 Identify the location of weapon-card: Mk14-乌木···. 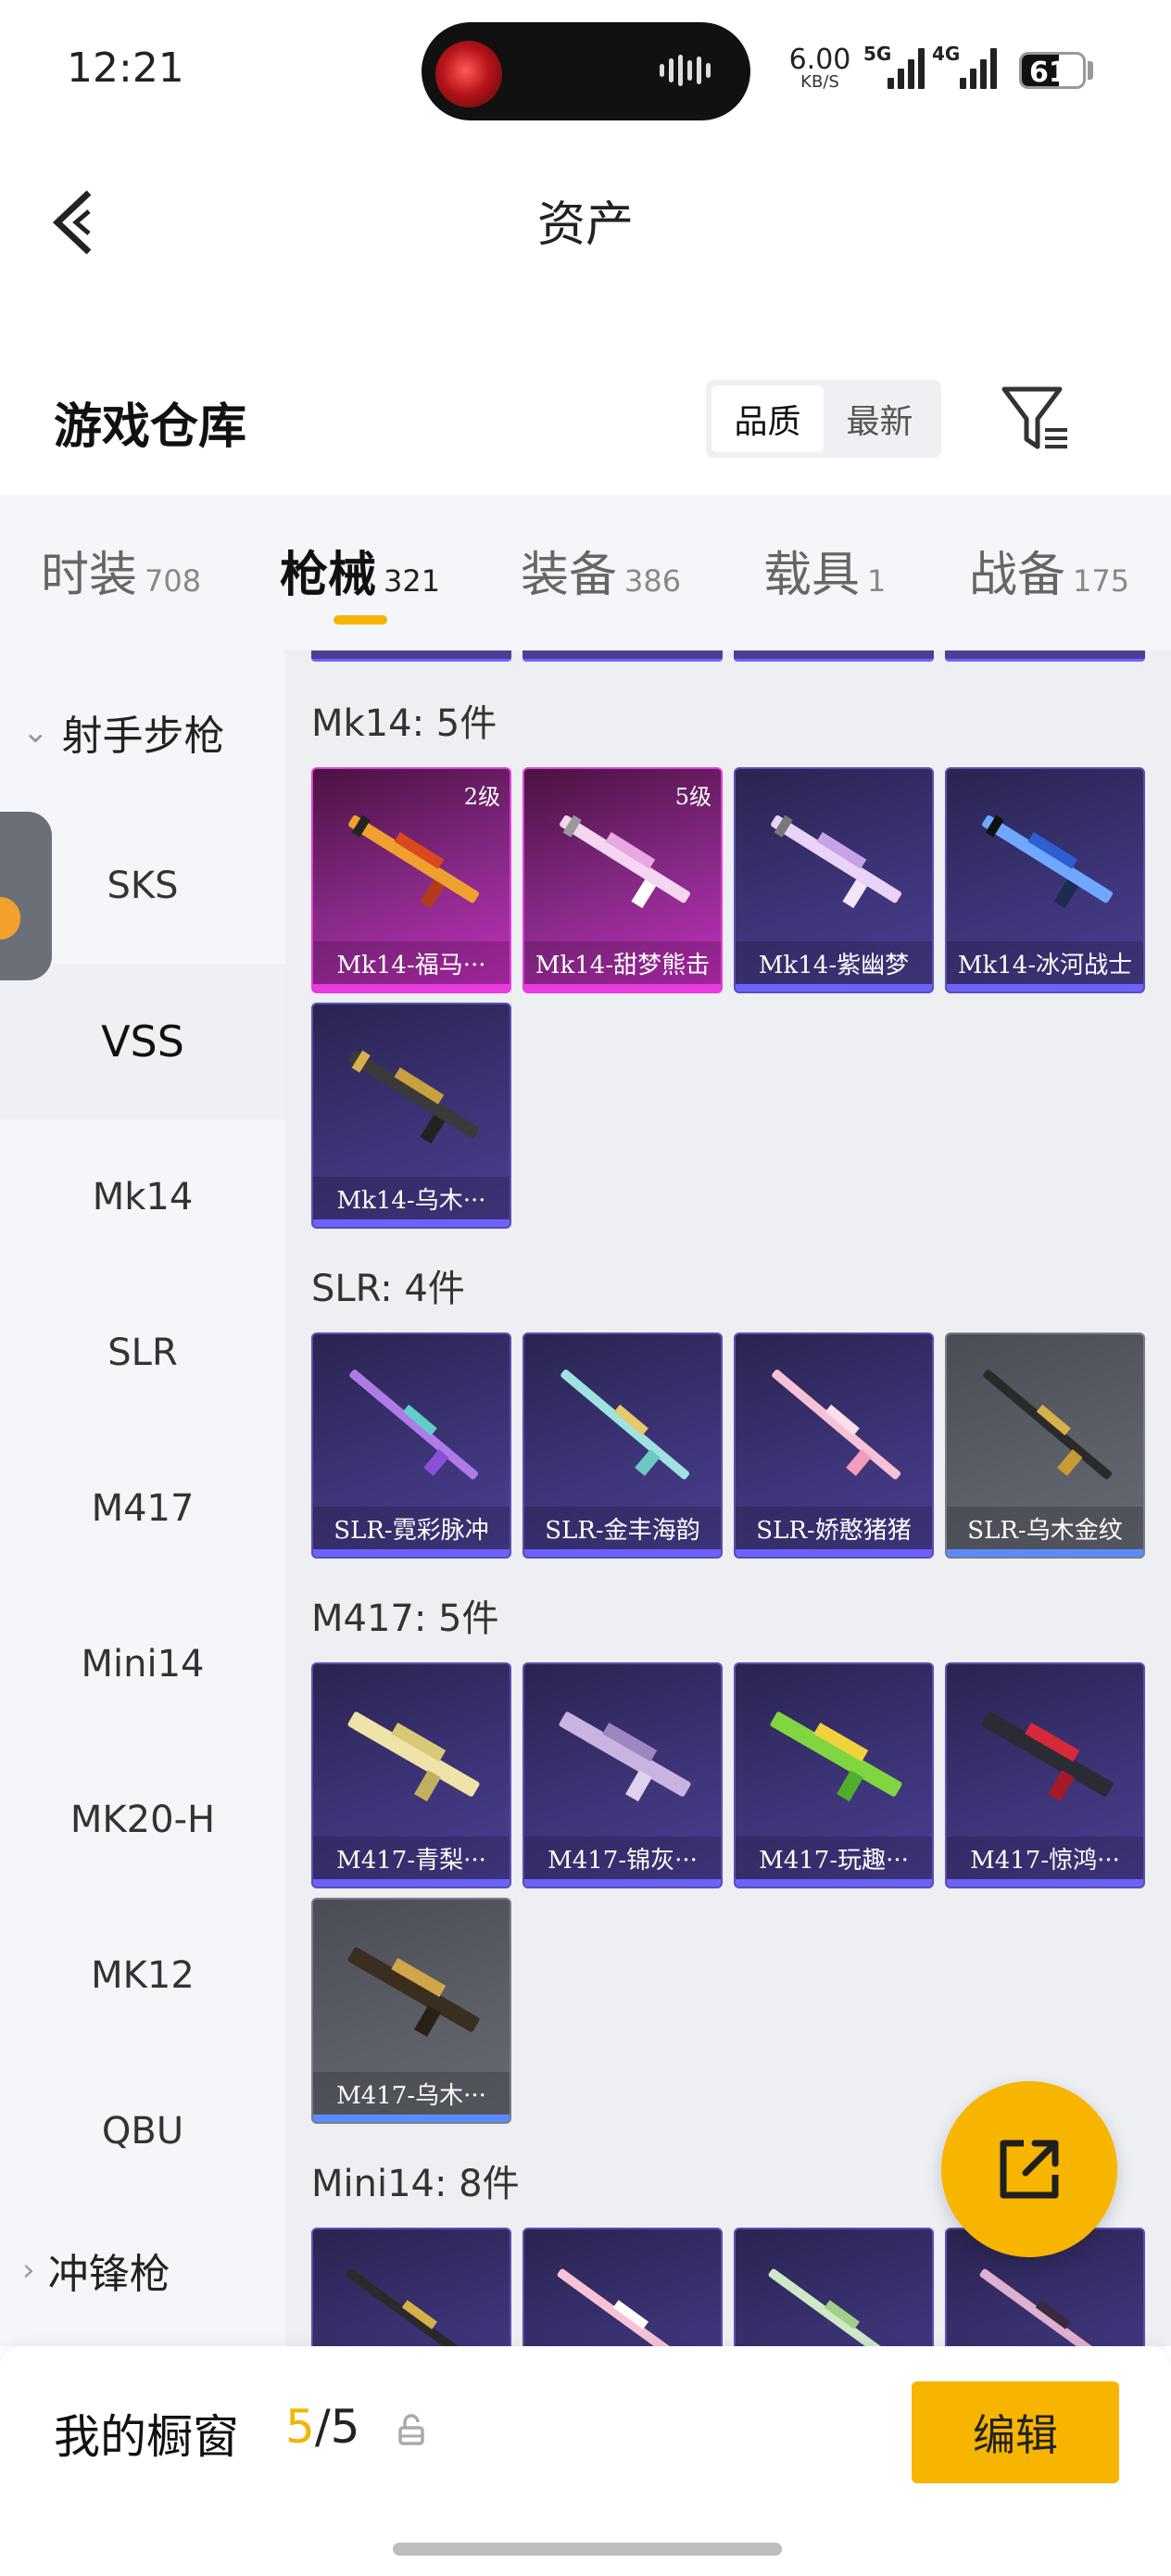
(411, 1116).